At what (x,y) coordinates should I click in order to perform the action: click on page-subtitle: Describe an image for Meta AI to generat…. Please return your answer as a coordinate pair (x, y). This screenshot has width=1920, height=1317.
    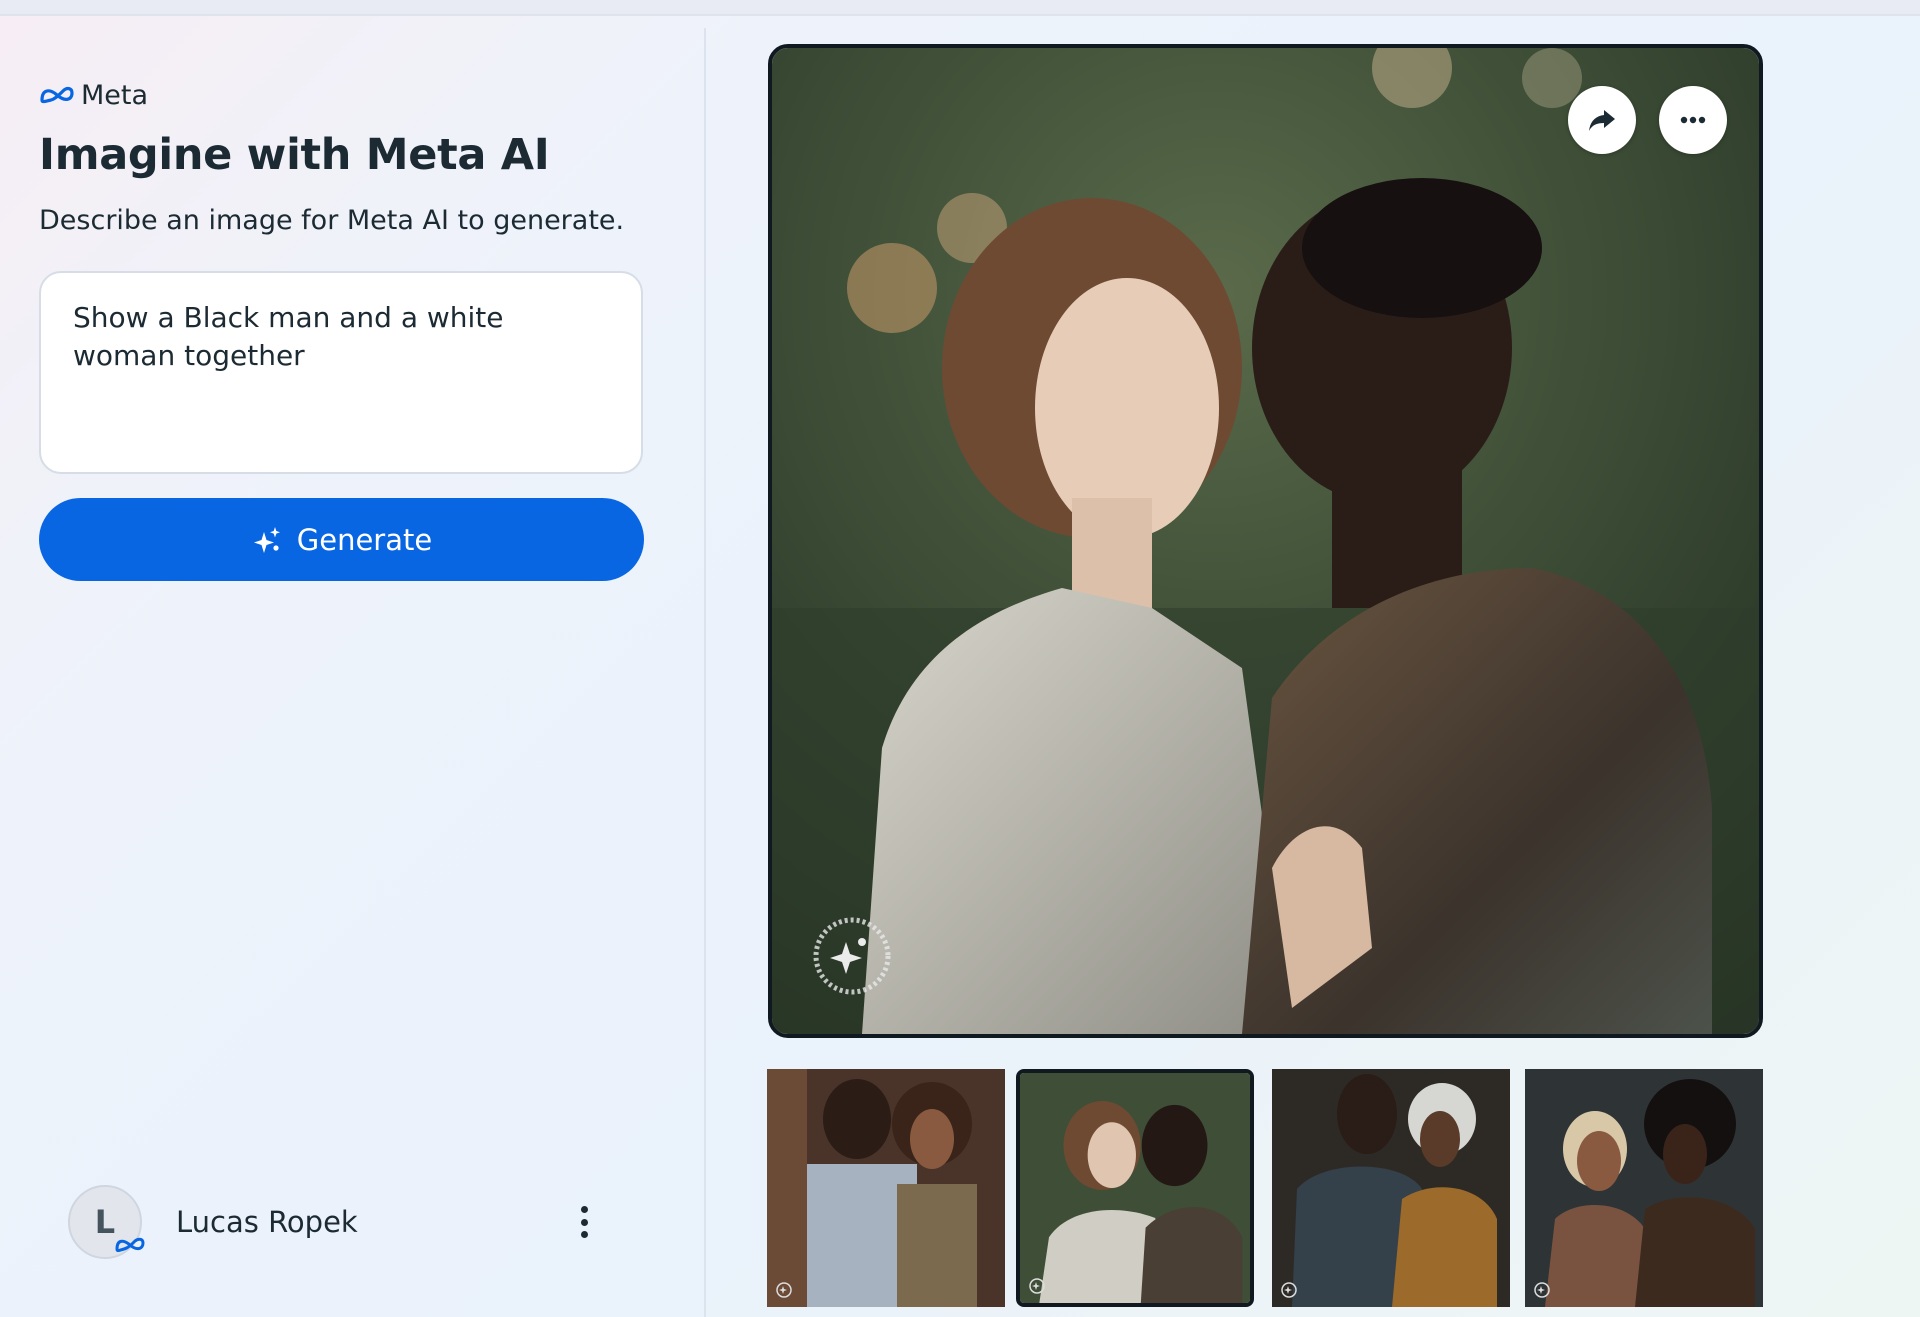
    Looking at the image, I should click on (332, 220).